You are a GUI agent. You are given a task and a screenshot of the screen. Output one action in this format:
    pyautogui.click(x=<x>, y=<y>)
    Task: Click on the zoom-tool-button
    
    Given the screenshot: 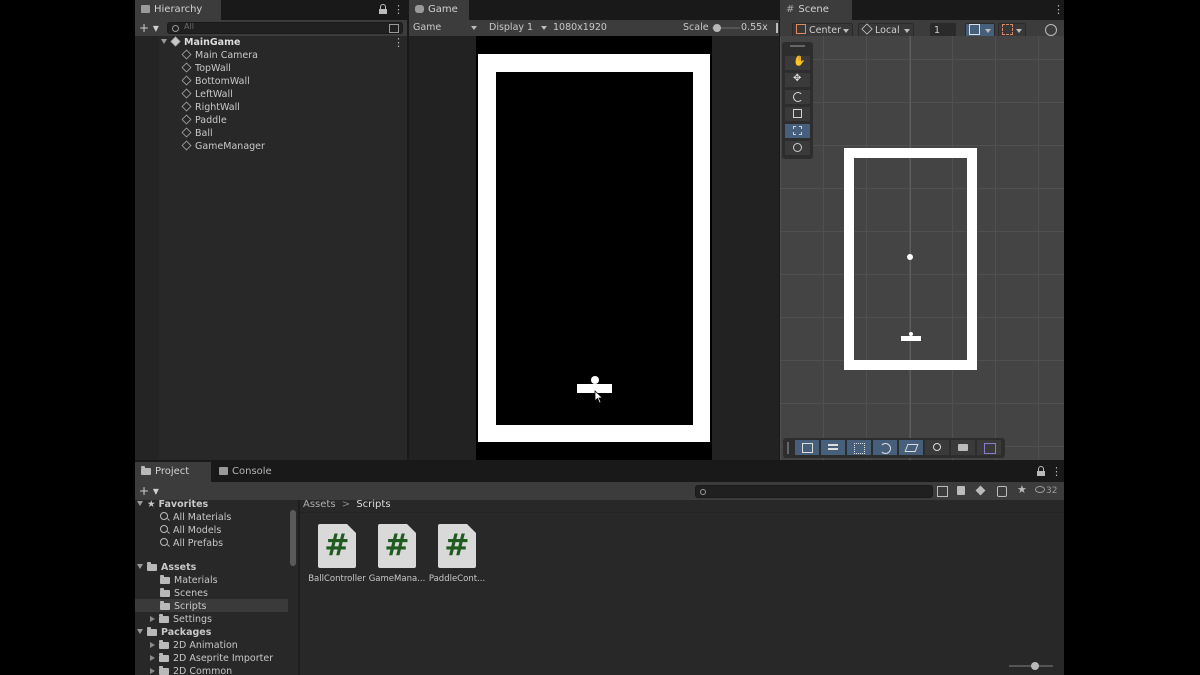 What is the action you would take?
    pyautogui.click(x=937, y=447)
    